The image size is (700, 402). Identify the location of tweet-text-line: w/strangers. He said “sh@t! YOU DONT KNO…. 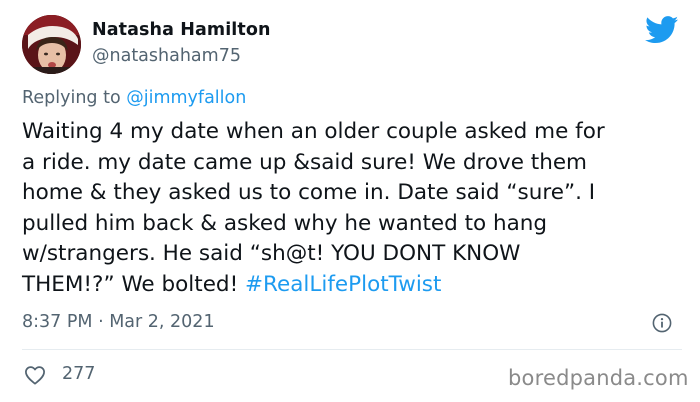
(271, 253).